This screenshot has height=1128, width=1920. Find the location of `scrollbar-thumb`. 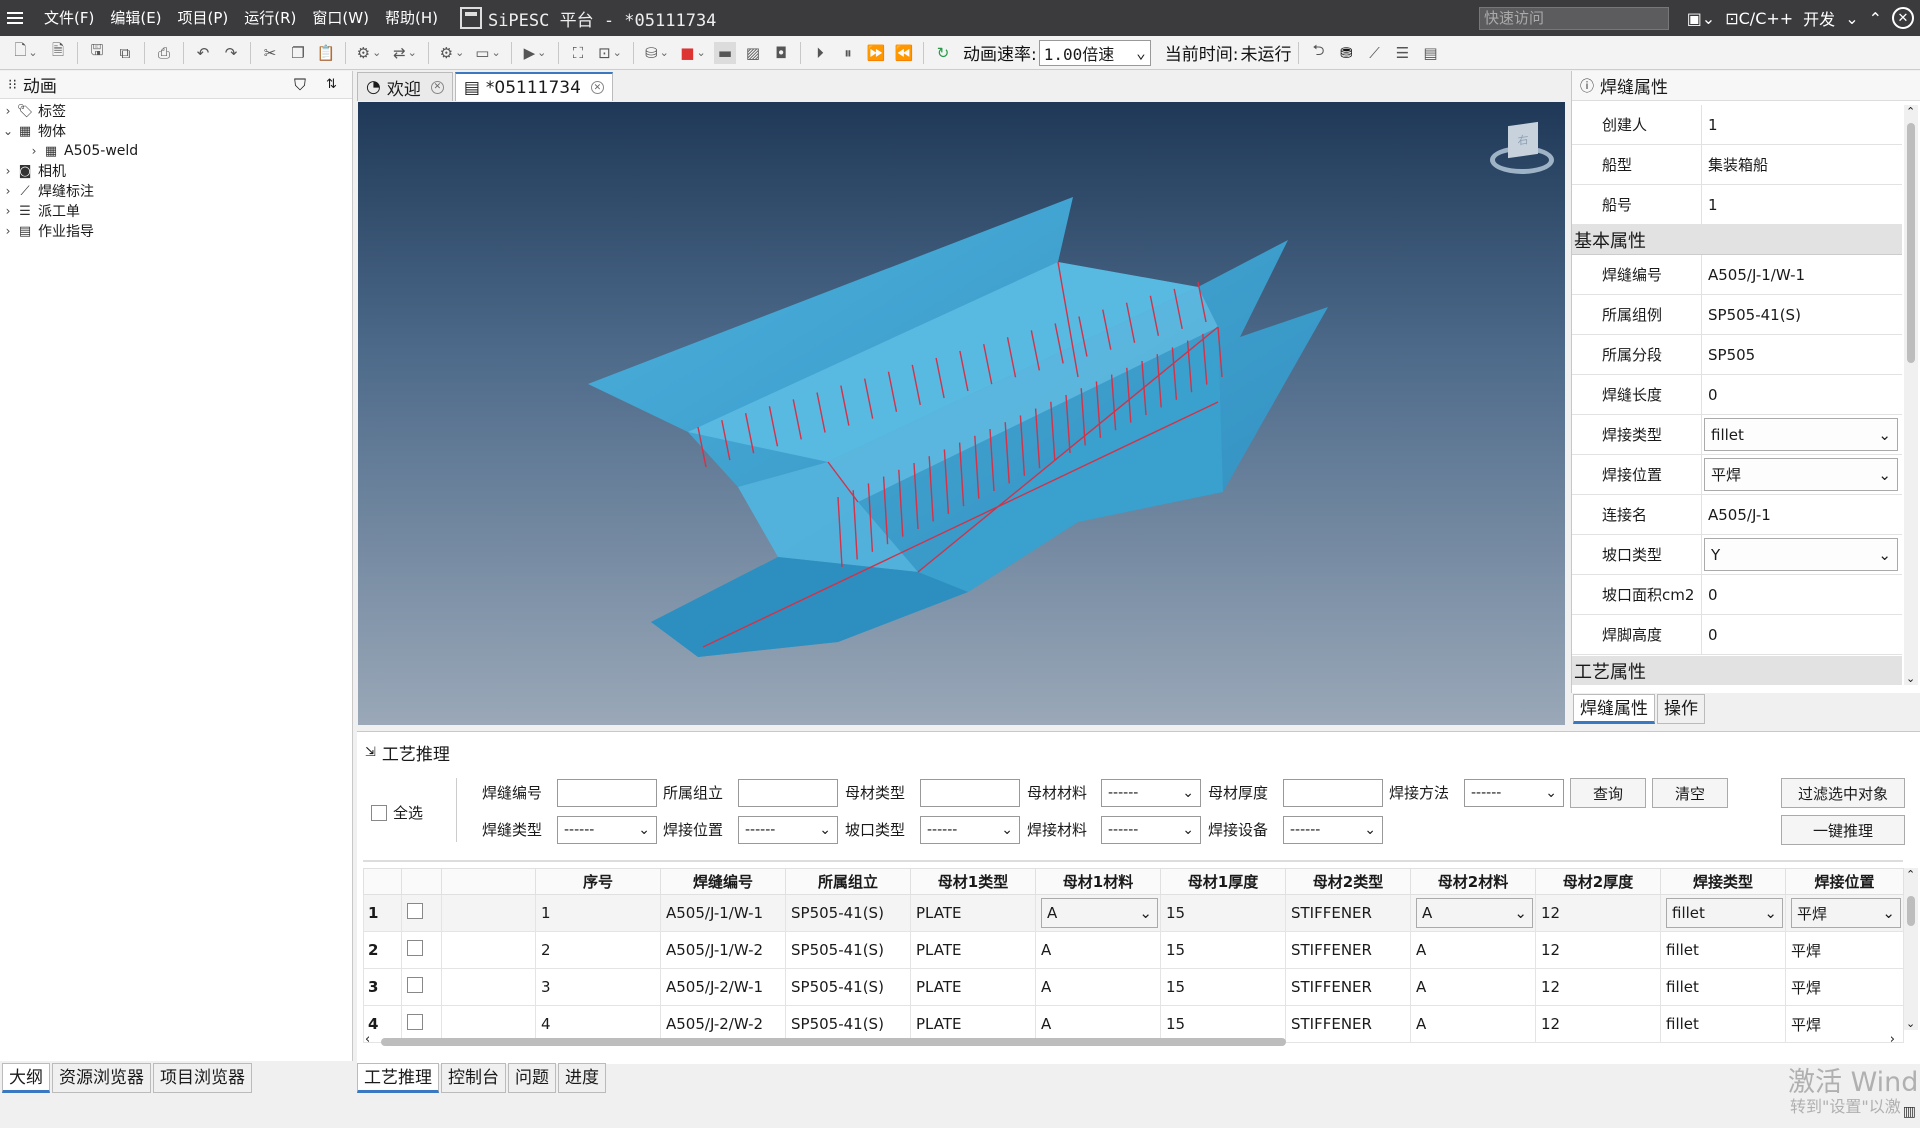

scrollbar-thumb is located at coordinates (1911, 911).